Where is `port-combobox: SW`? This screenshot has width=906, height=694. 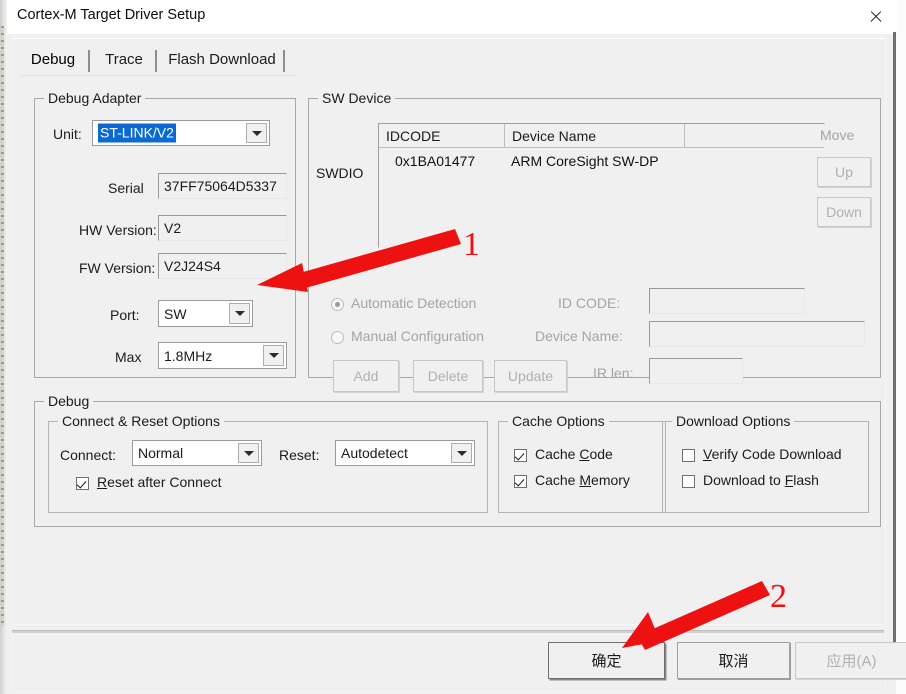 port-combobox: SW is located at coordinates (205, 313).